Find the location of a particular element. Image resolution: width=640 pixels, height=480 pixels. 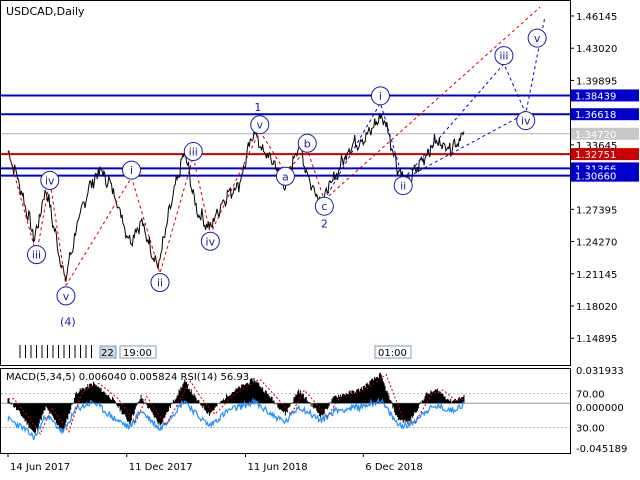

level-label: 1.30660 is located at coordinates (595, 177).